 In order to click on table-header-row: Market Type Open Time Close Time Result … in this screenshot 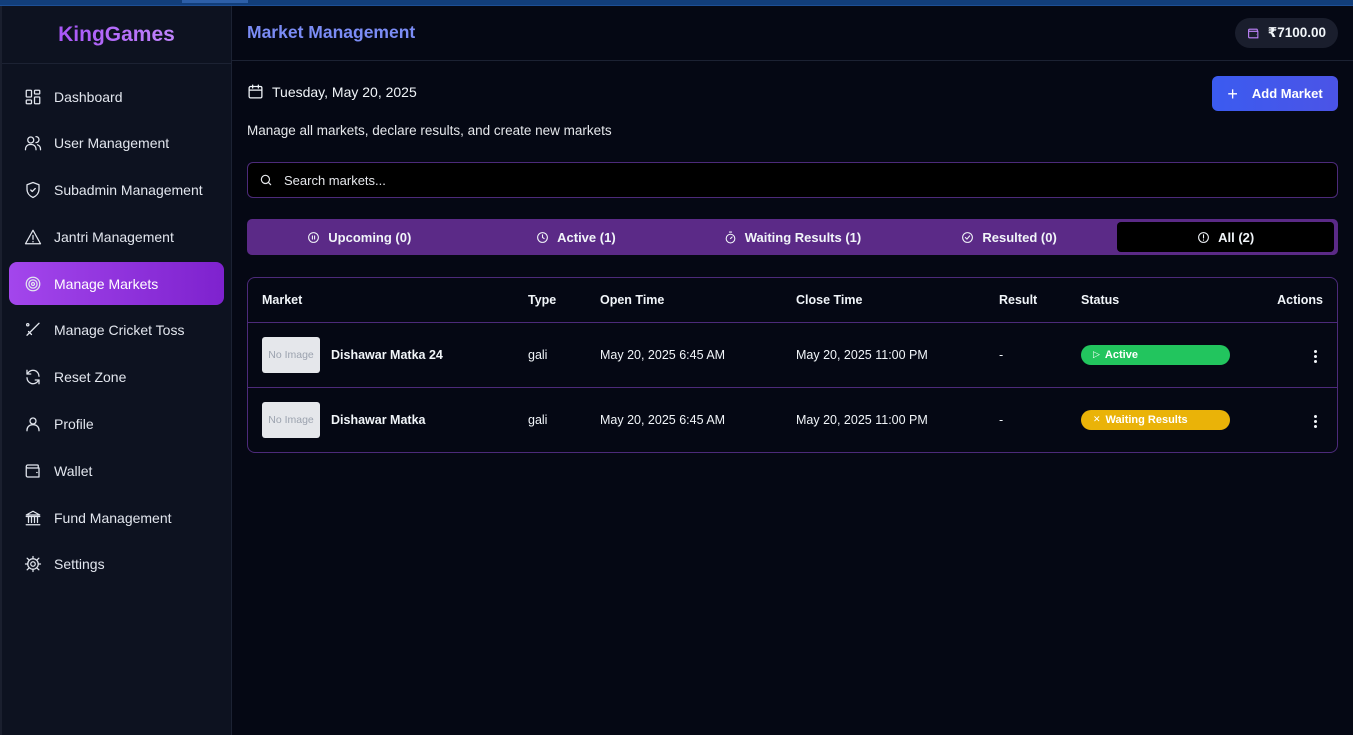, I will do `click(792, 300)`.